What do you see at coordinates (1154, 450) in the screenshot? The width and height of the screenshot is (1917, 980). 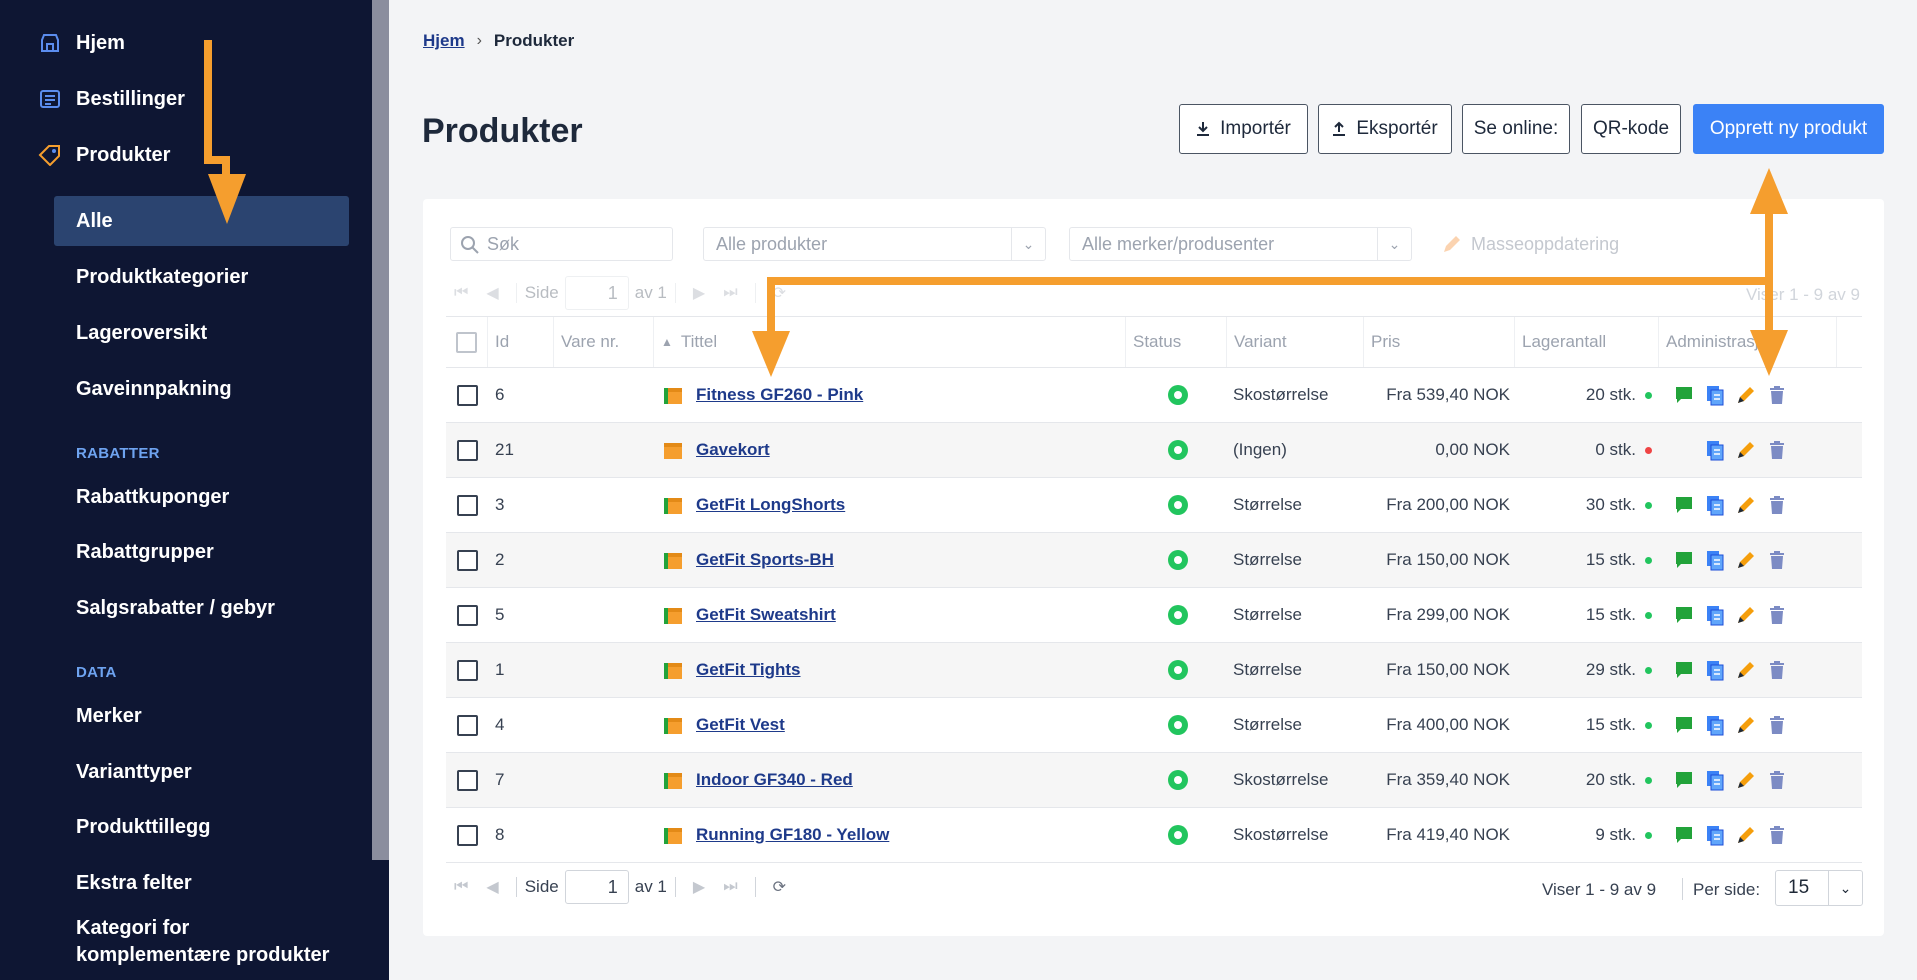 I see `table-row: 21 Gavekort (Ingen) 0,00 NOK 0 stk.` at bounding box center [1154, 450].